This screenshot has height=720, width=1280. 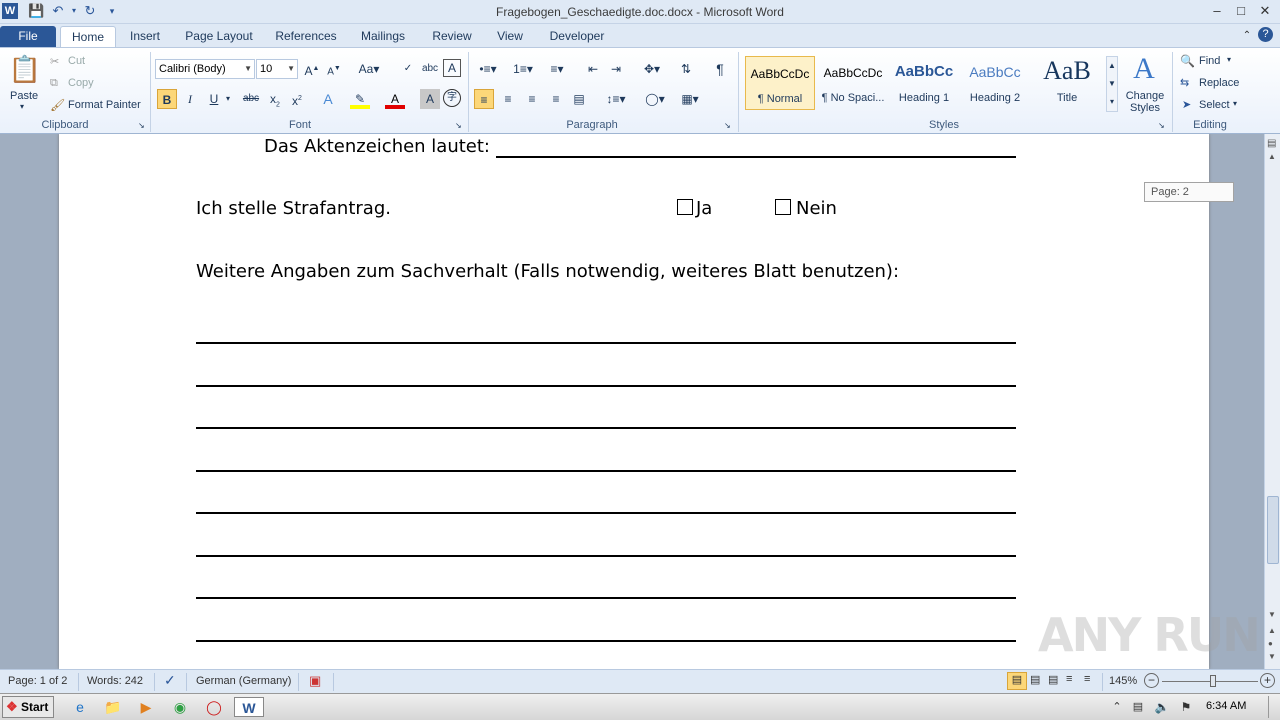 What do you see at coordinates (190, 99) in the screenshot?
I see `italic-button: I` at bounding box center [190, 99].